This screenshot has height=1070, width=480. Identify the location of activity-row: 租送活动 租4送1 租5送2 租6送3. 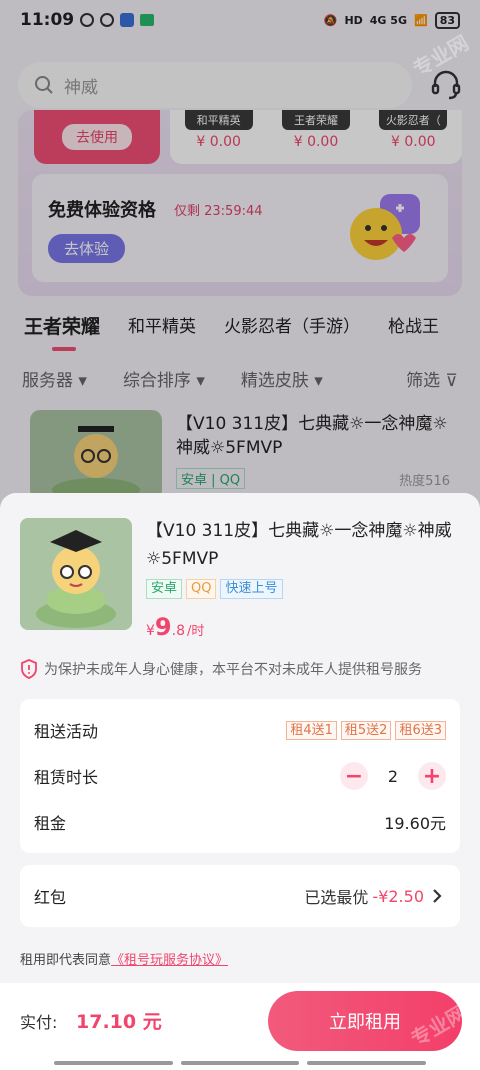
(240, 730).